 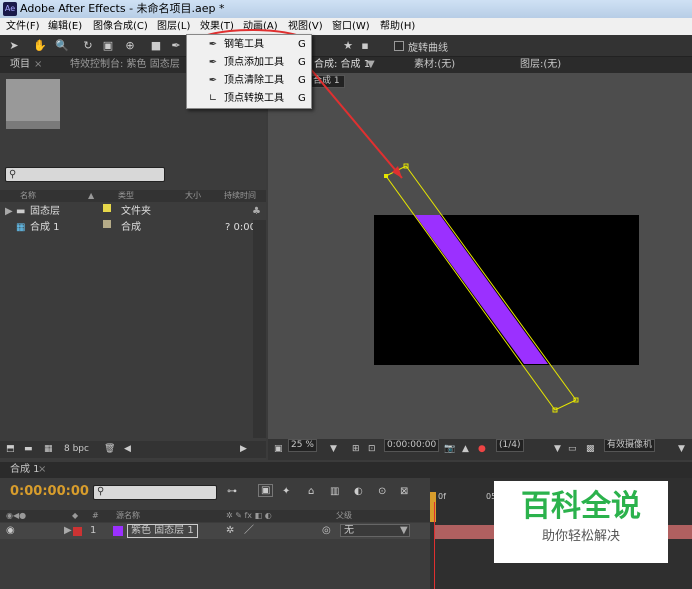 What do you see at coordinates (126, 196) in the screenshot?
I see `col-type: 类型` at bounding box center [126, 196].